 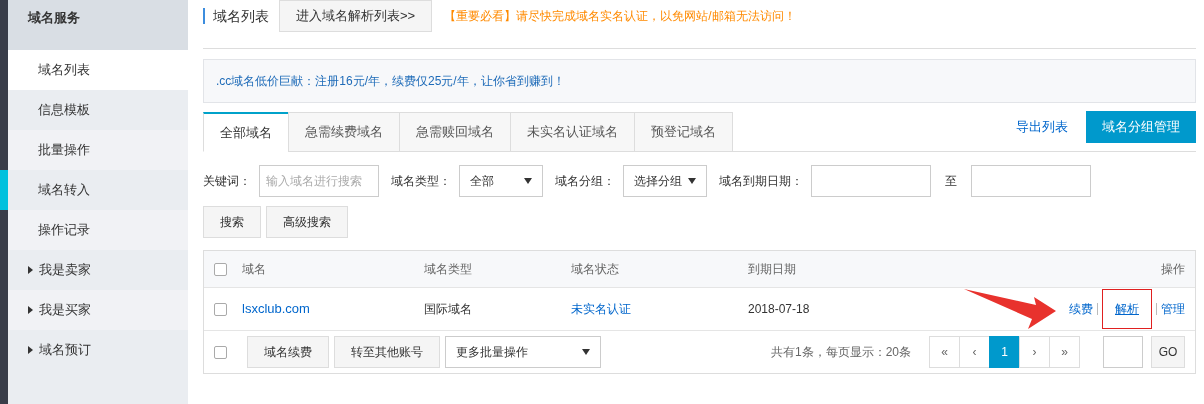 I want to click on page-button: ›, so click(x=1034, y=352).